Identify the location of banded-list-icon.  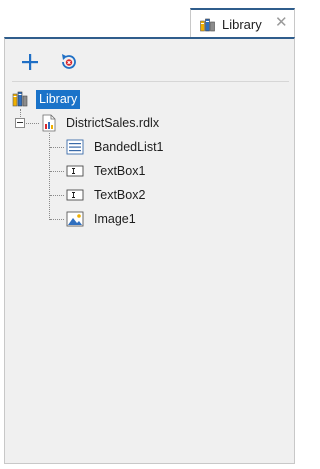
(75, 147).